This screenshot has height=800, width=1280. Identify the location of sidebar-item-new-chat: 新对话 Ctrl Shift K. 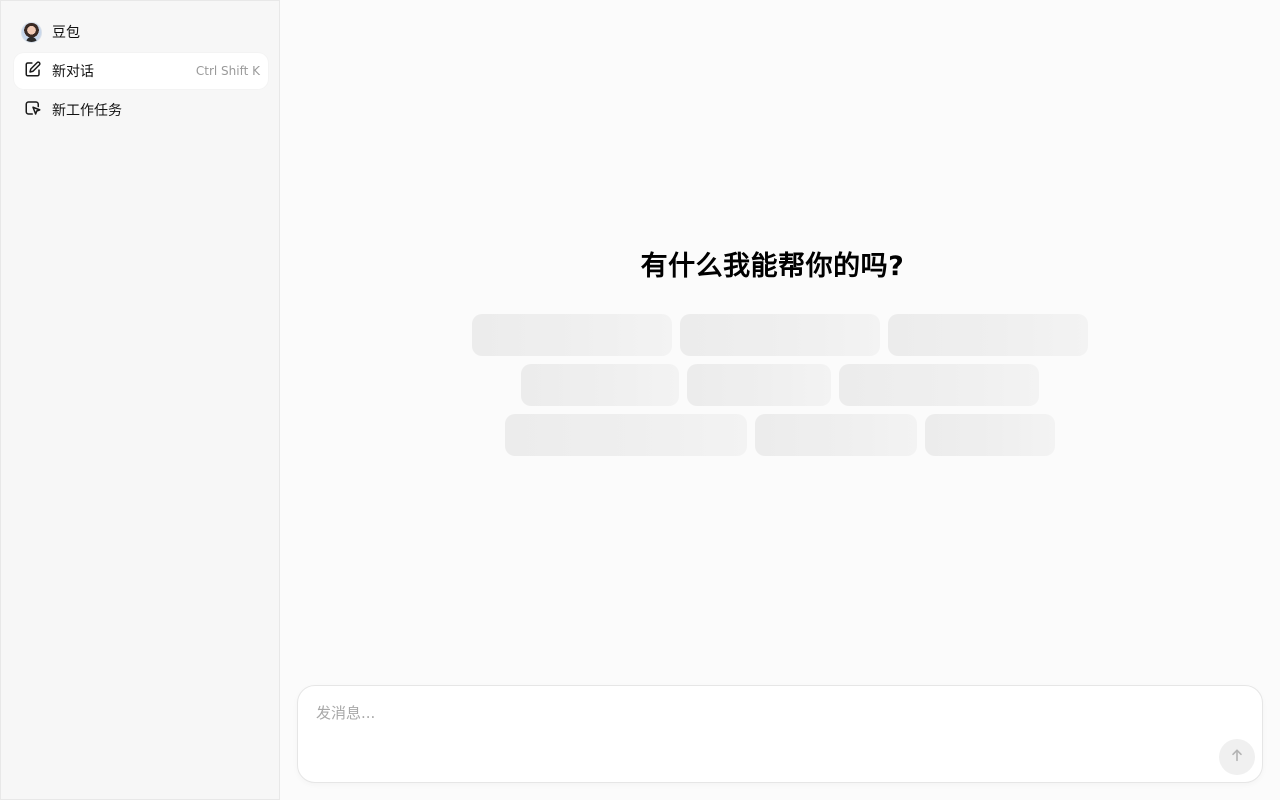
(141, 71).